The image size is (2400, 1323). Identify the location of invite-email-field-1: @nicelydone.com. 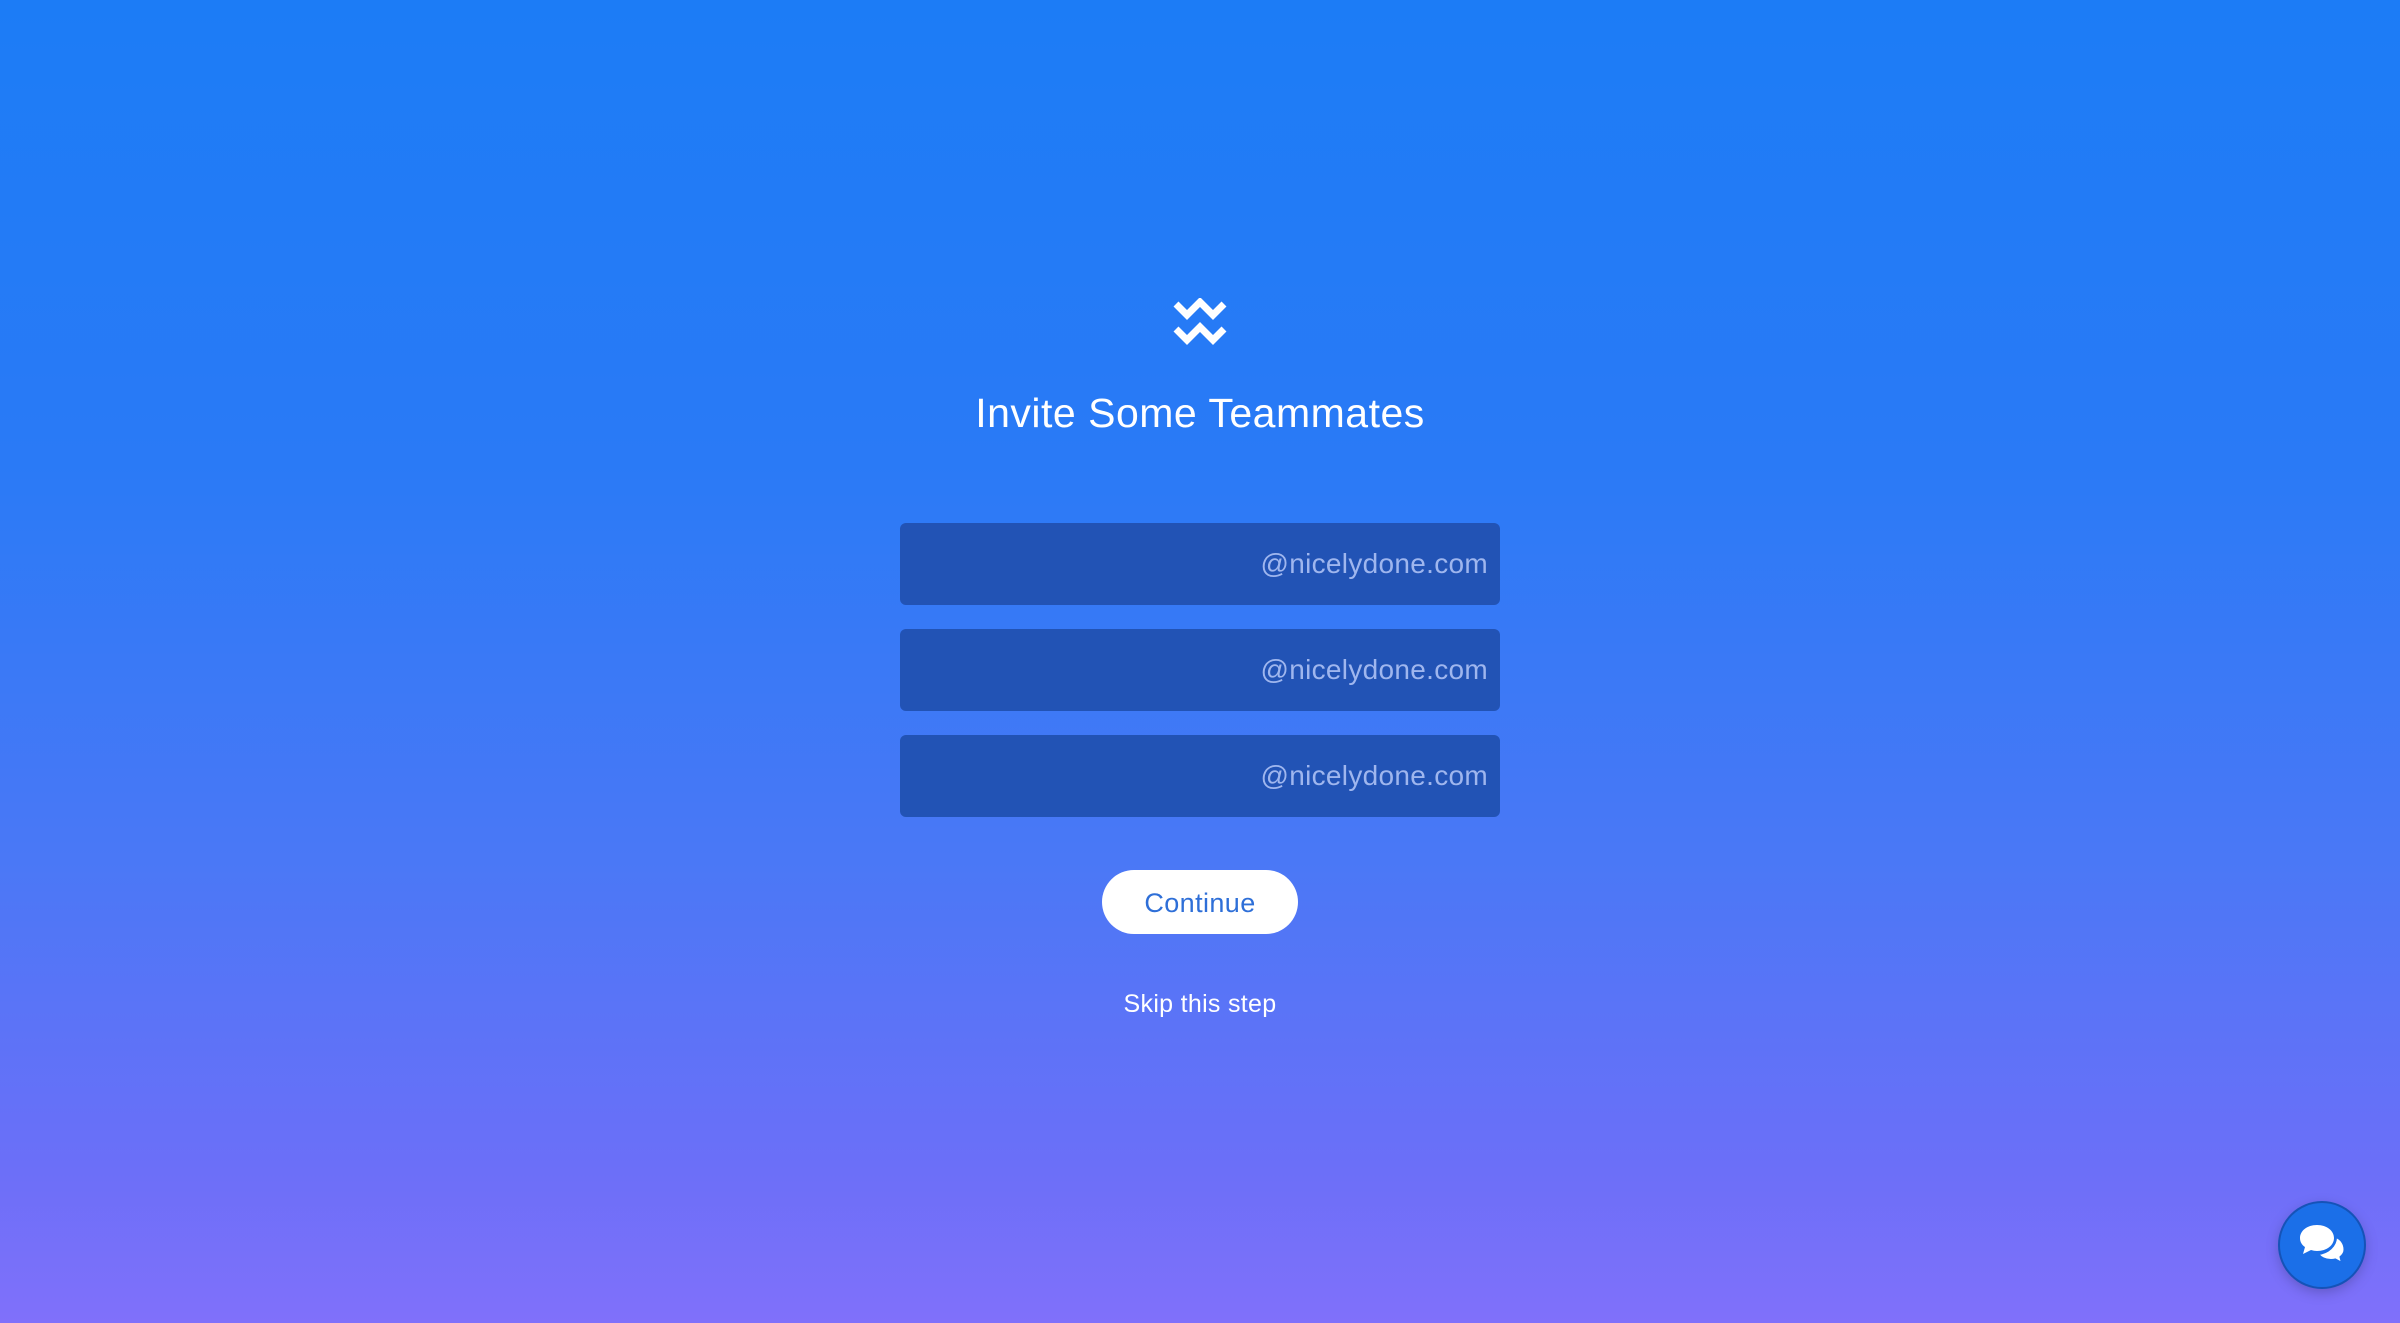
(1200, 564).